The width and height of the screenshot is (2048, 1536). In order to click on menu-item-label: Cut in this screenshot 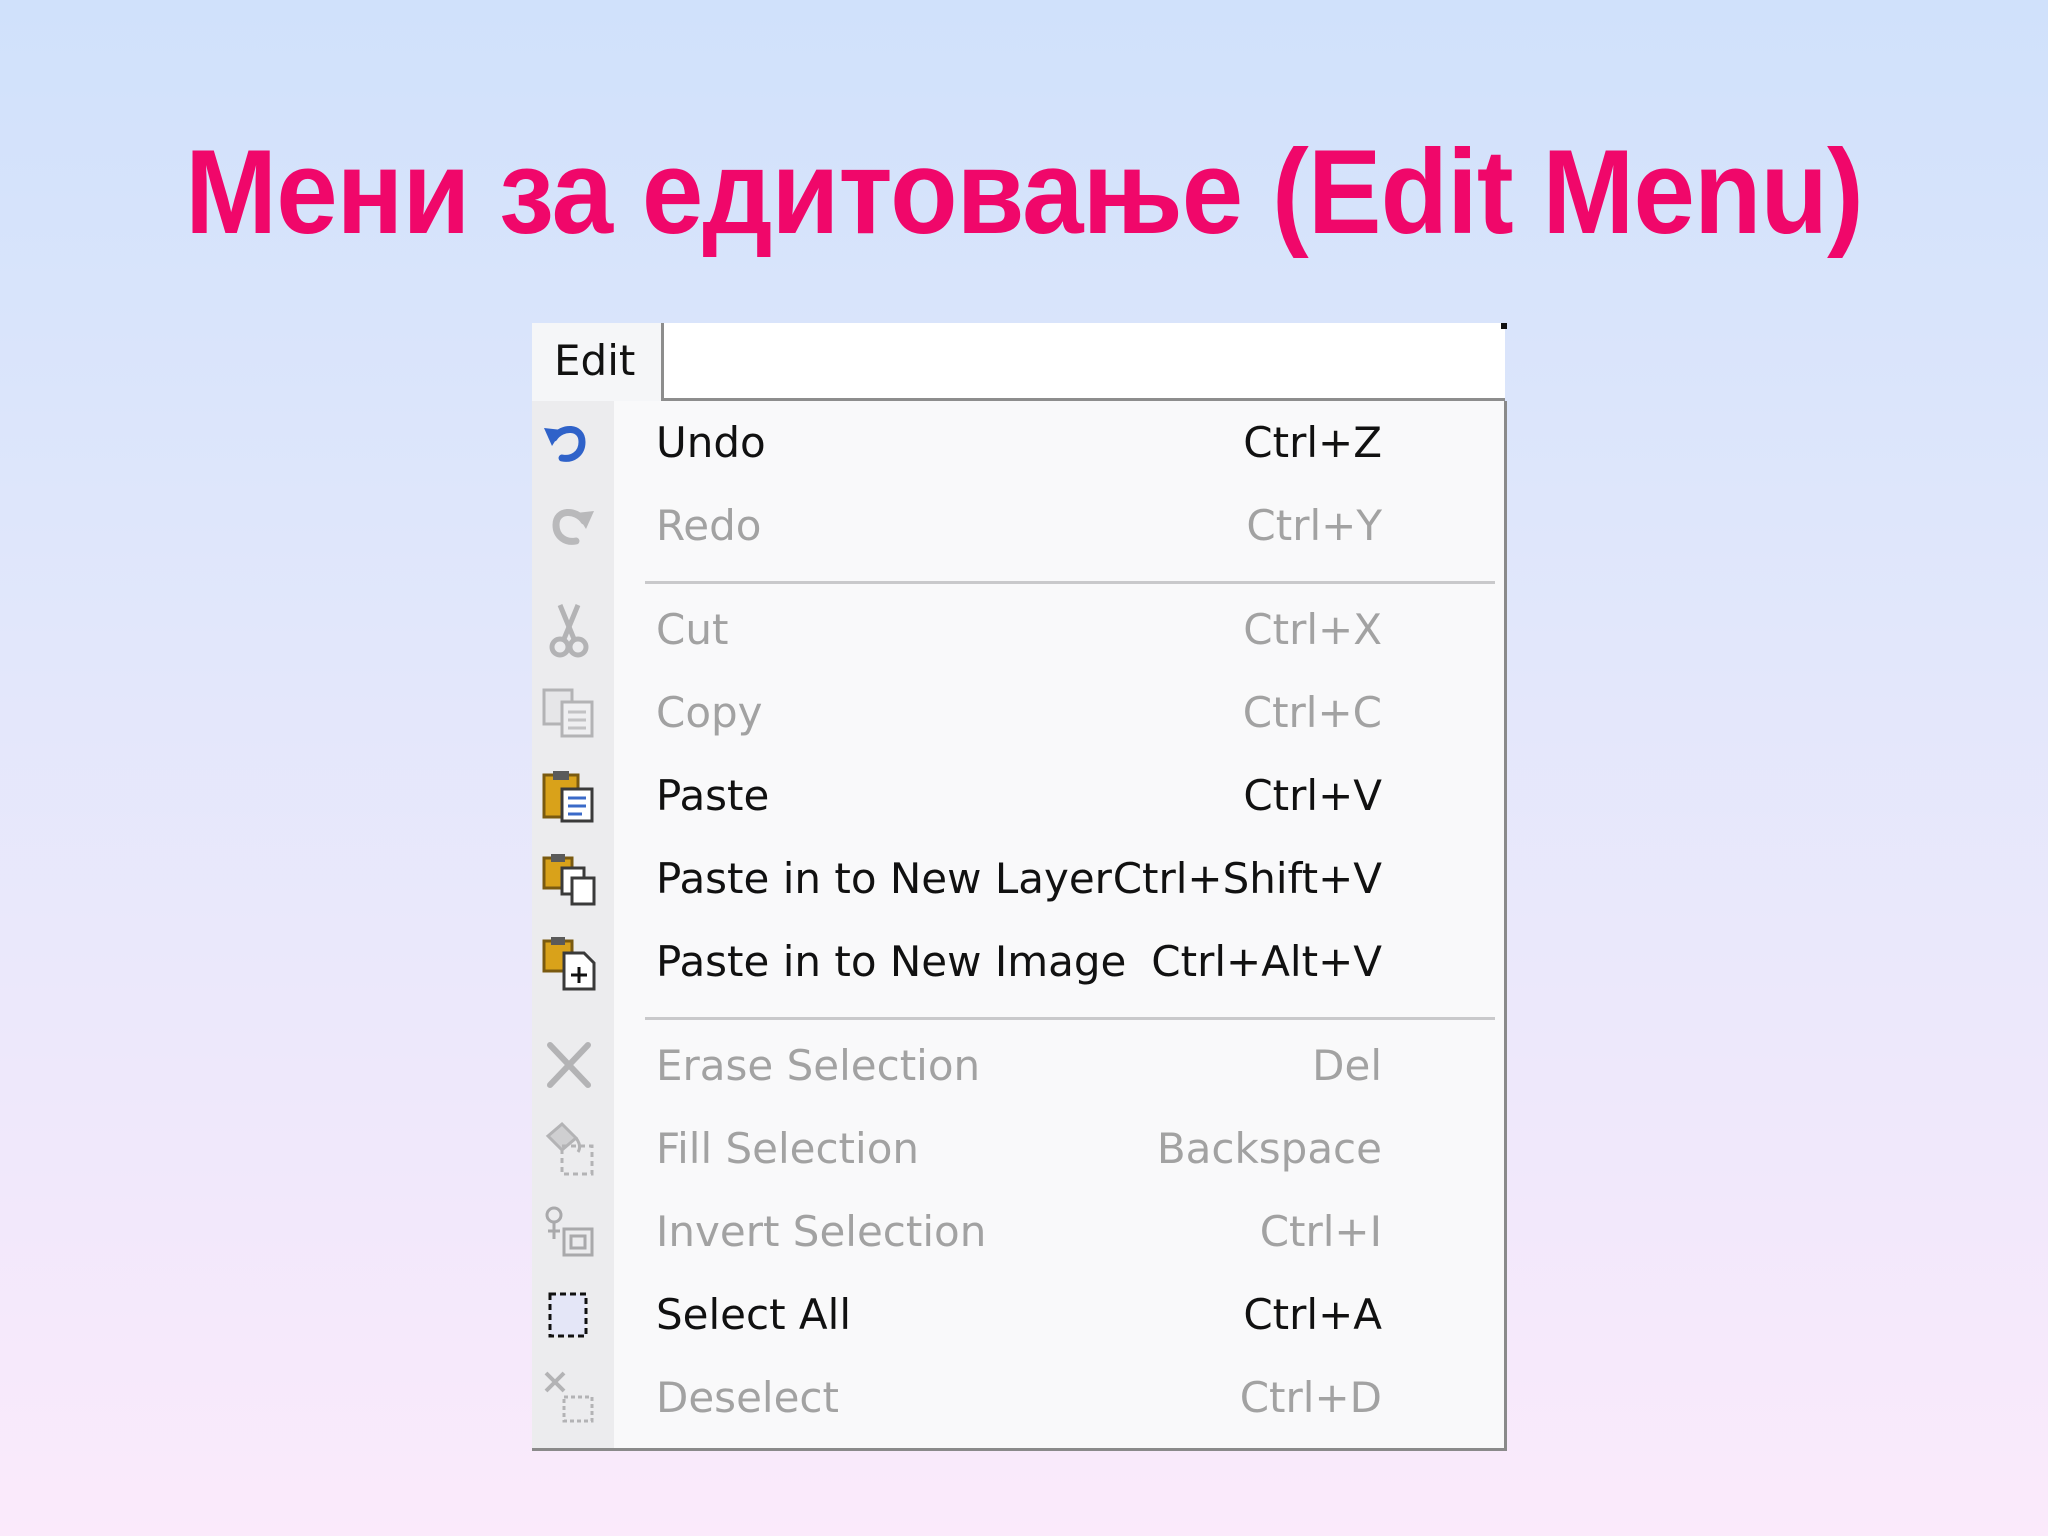, I will do `click(692, 629)`.